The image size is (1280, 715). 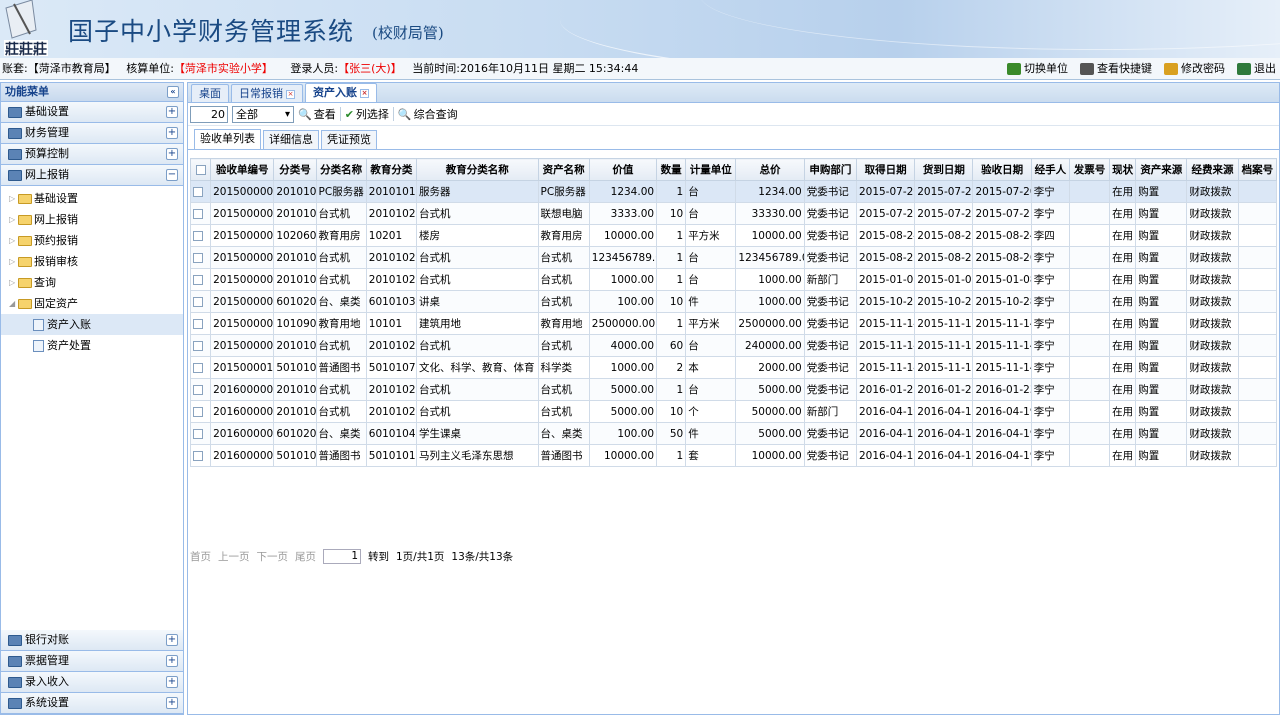 What do you see at coordinates (92, 345) in the screenshot?
I see `tree-leaf: 资产处置` at bounding box center [92, 345].